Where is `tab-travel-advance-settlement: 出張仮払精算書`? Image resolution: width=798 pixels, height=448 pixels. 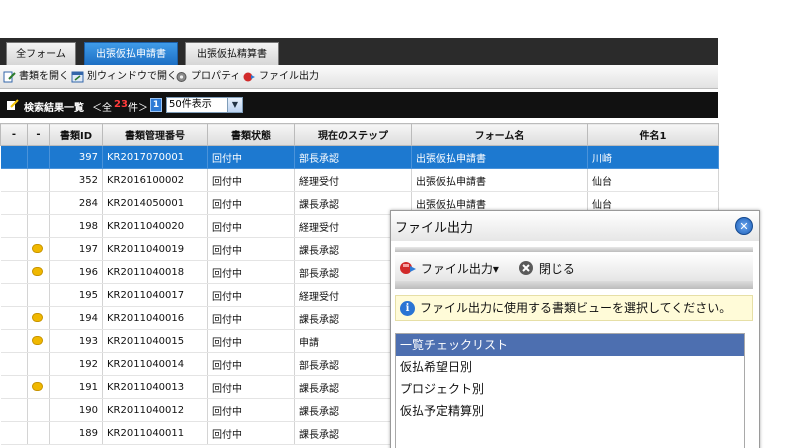 tab-travel-advance-settlement: 出張仮払精算書 is located at coordinates (232, 53).